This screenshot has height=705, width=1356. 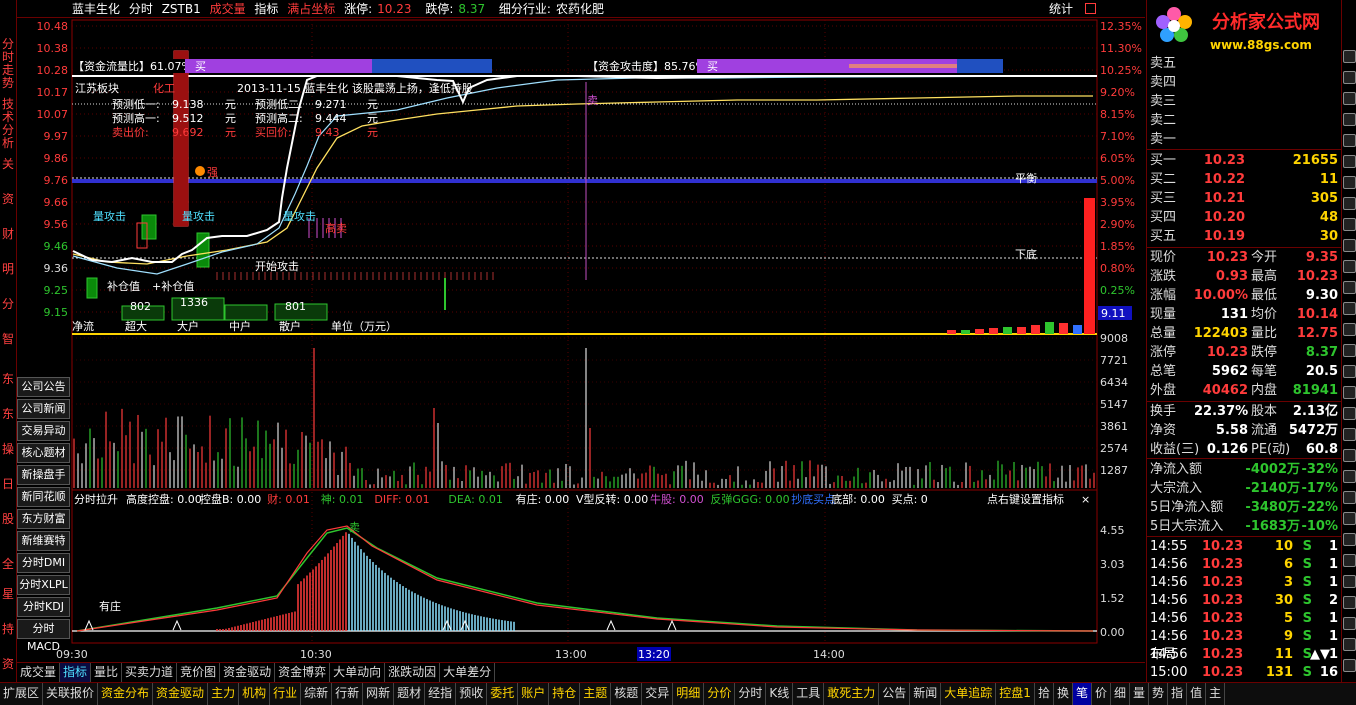 What do you see at coordinates (809, 694) in the screenshot?
I see `function-tab-23: 工具` at bounding box center [809, 694].